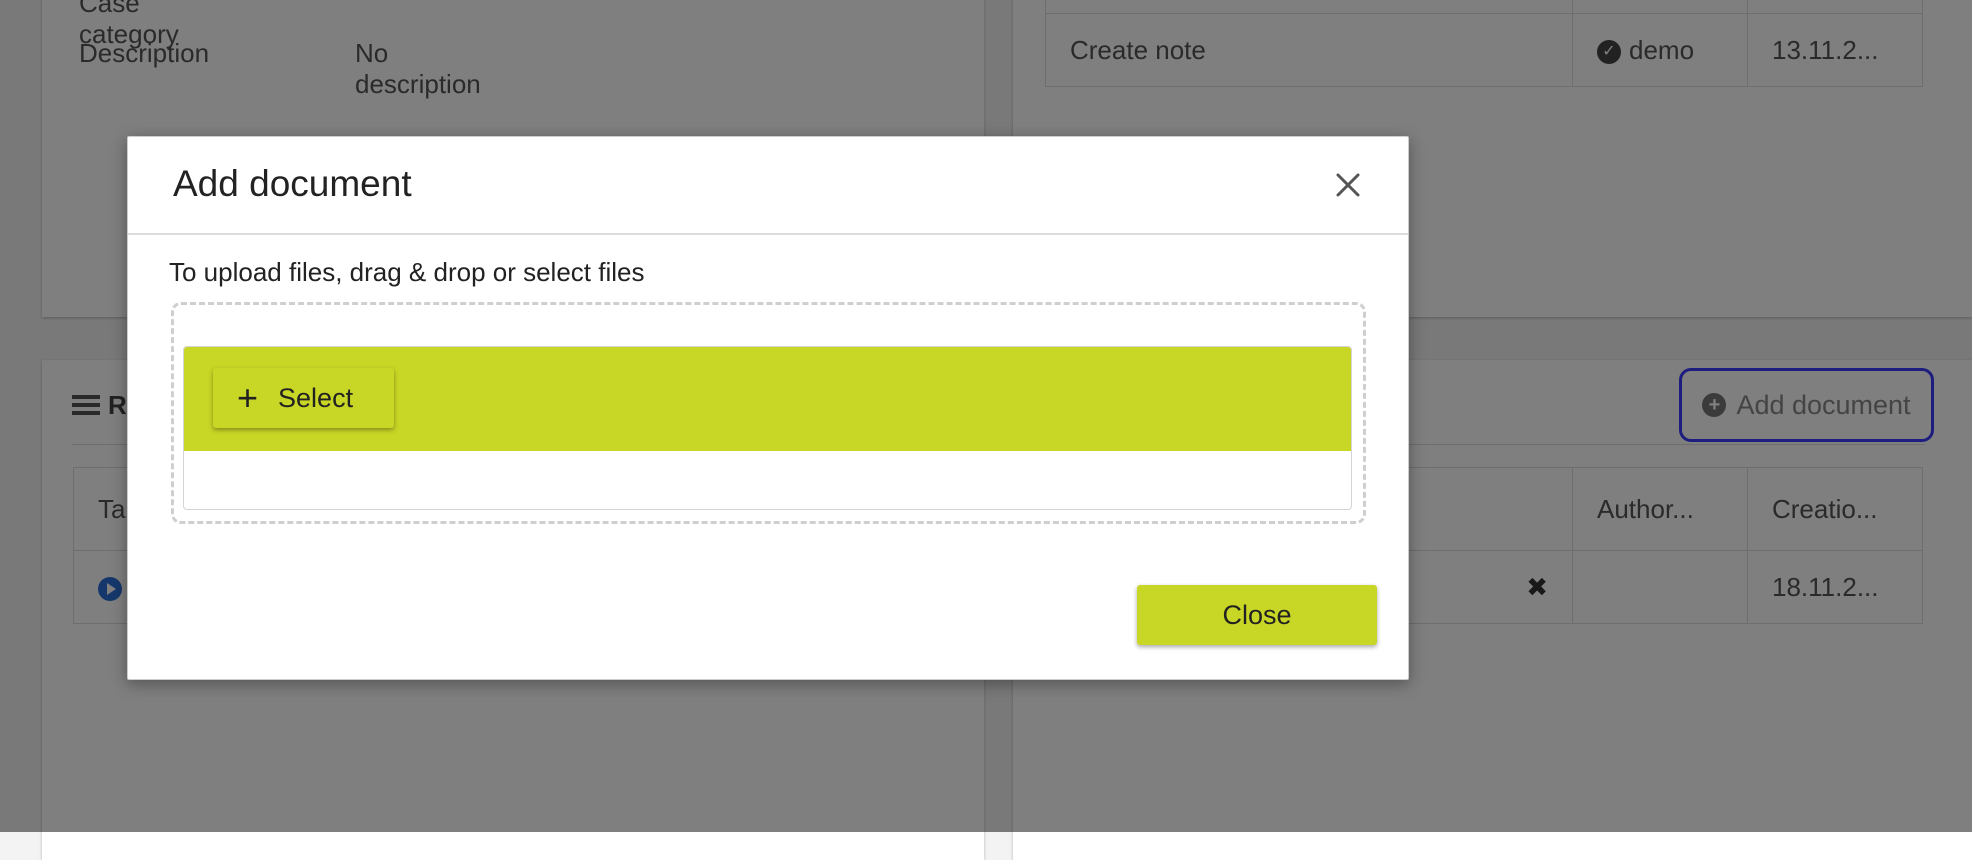  I want to click on select-files-button: + Select, so click(303, 398).